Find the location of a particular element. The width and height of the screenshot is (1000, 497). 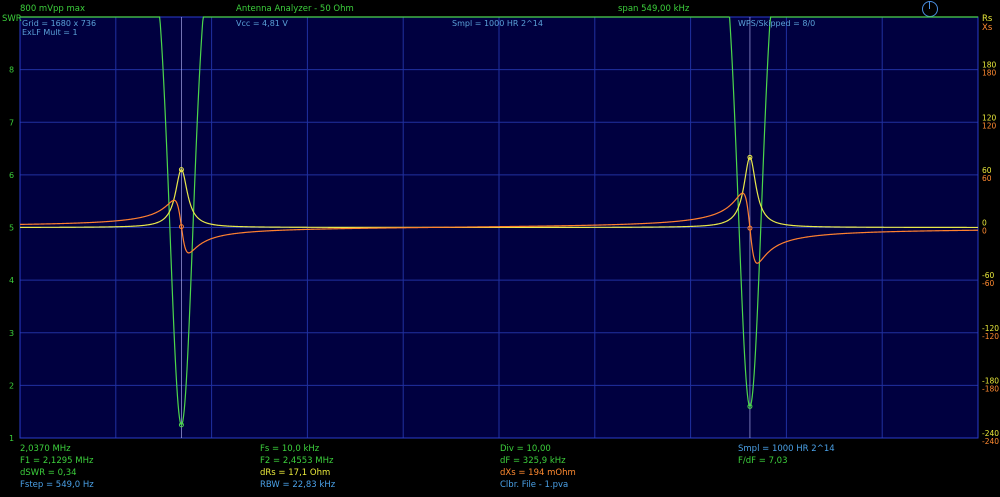

xs-tick-label: 0 is located at coordinates (984, 231).